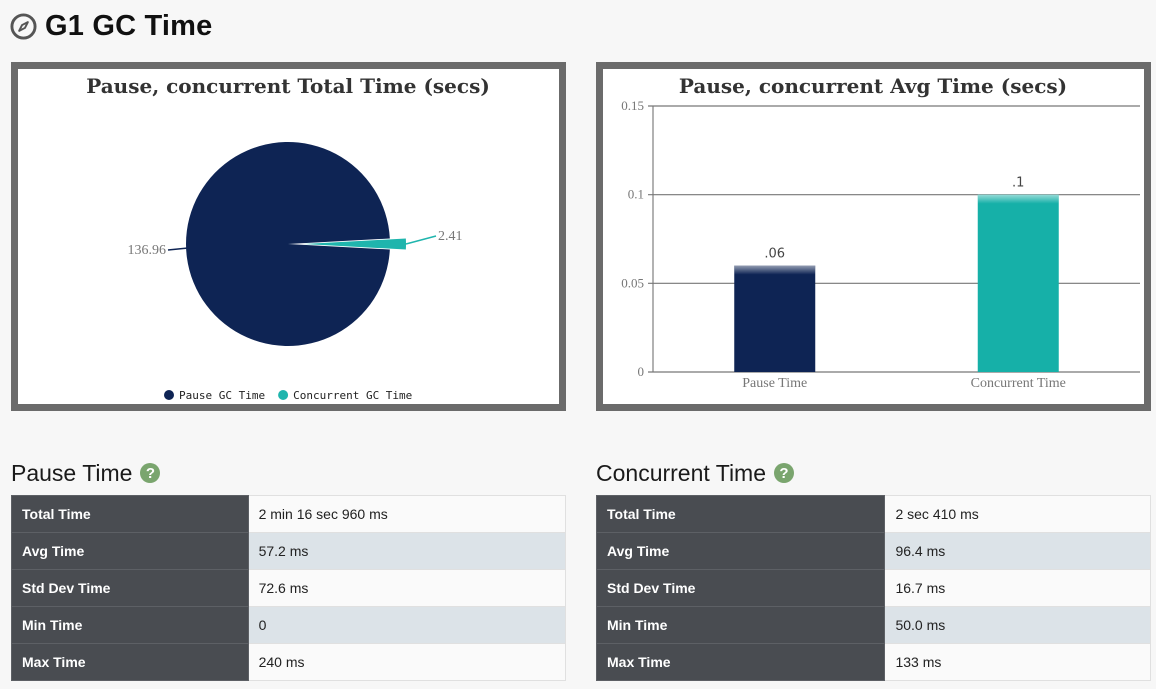 This screenshot has width=1156, height=689. I want to click on stat-value: 16.7 ms, so click(1017, 588).